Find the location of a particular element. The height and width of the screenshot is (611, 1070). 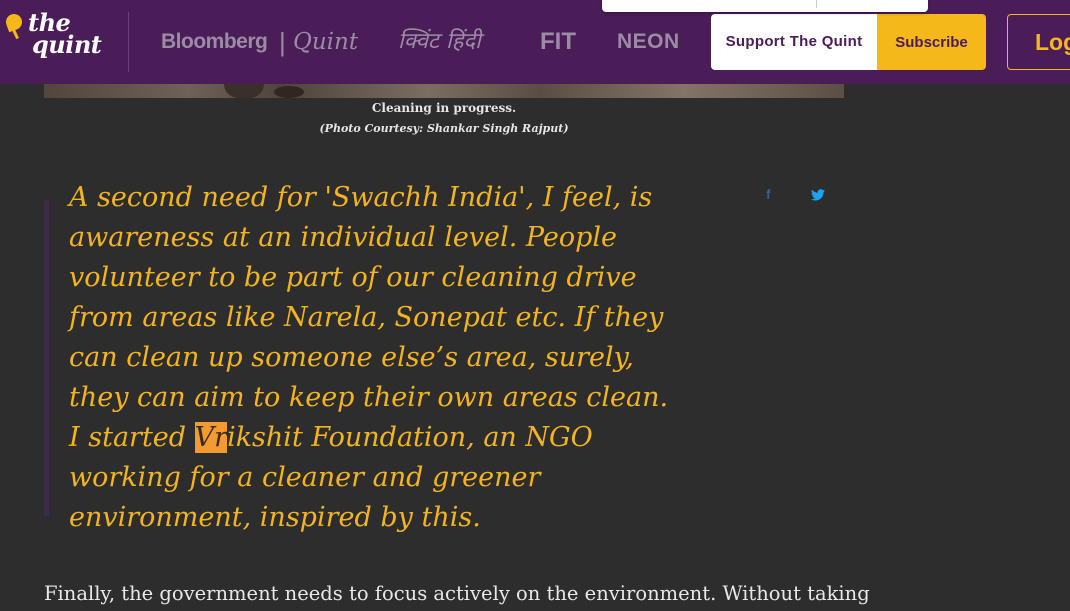

the-quint-logo: the quint is located at coordinates (59, 41).